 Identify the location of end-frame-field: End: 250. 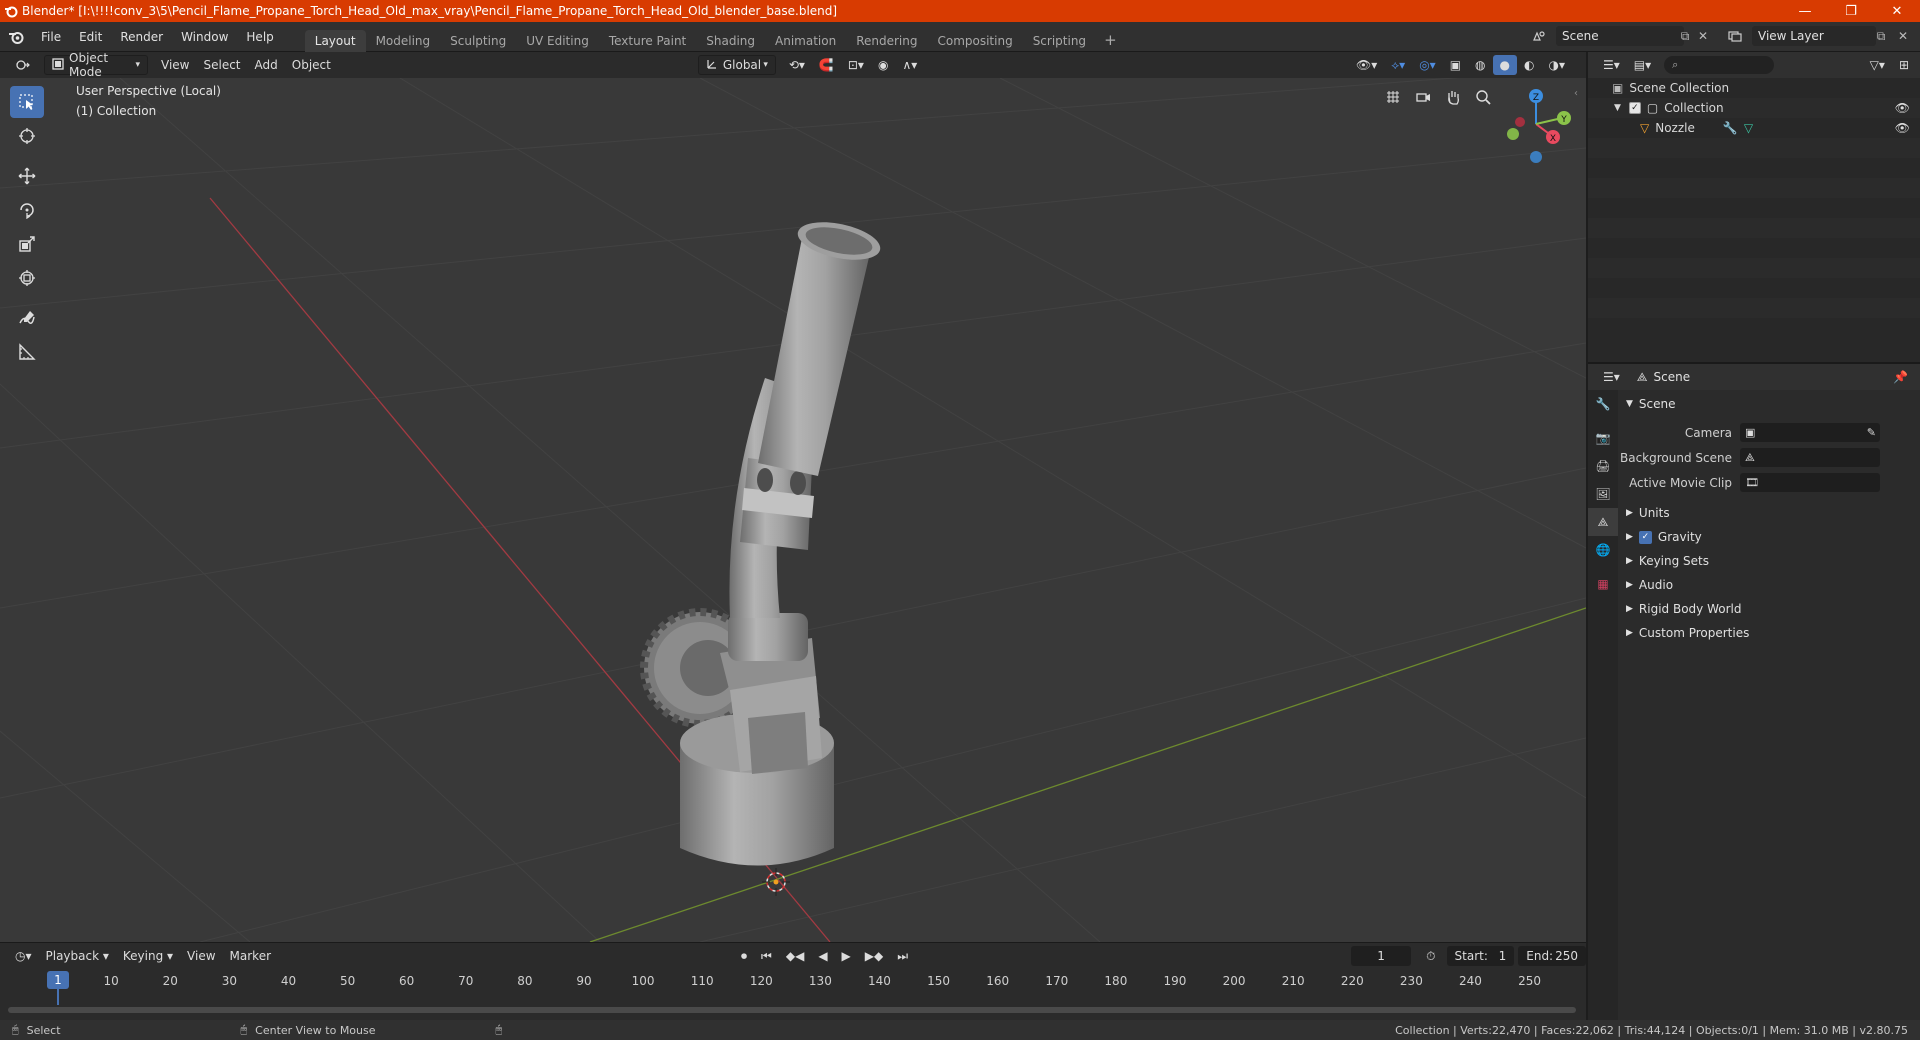
(1552, 956).